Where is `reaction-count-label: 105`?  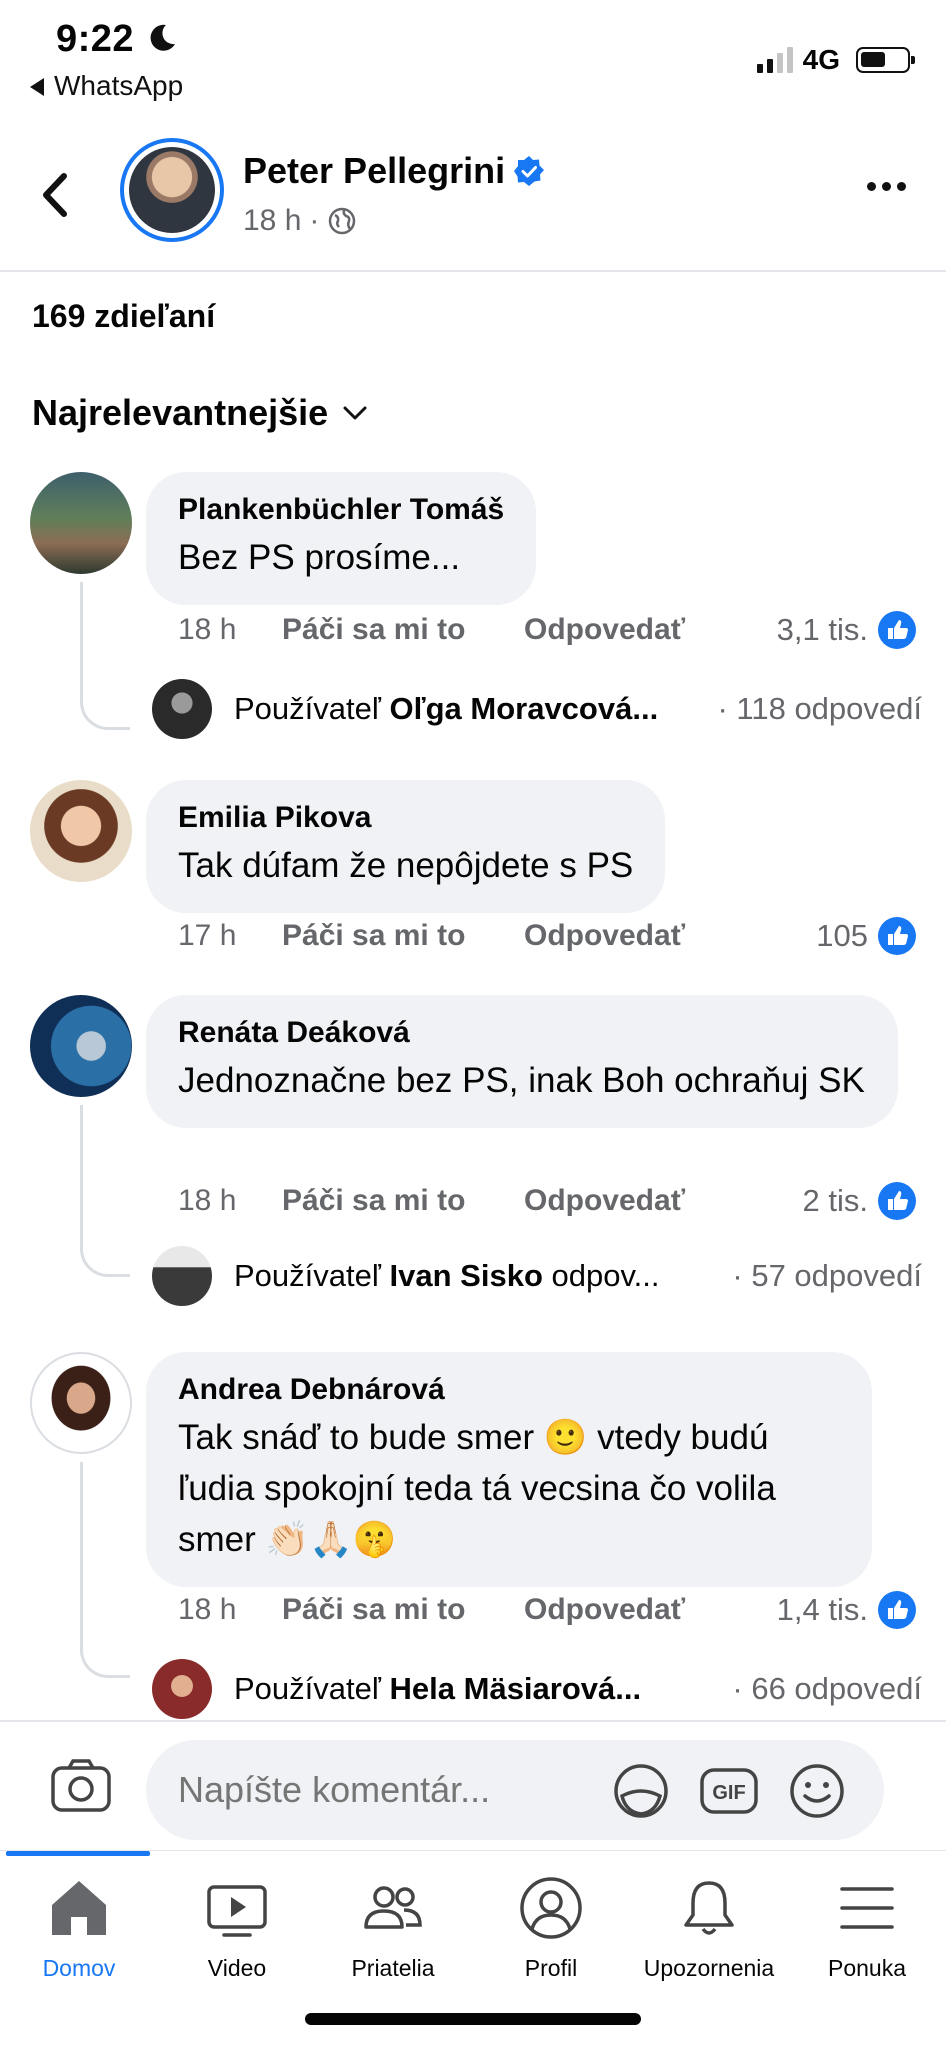
reaction-count-label: 105 is located at coordinates (842, 935).